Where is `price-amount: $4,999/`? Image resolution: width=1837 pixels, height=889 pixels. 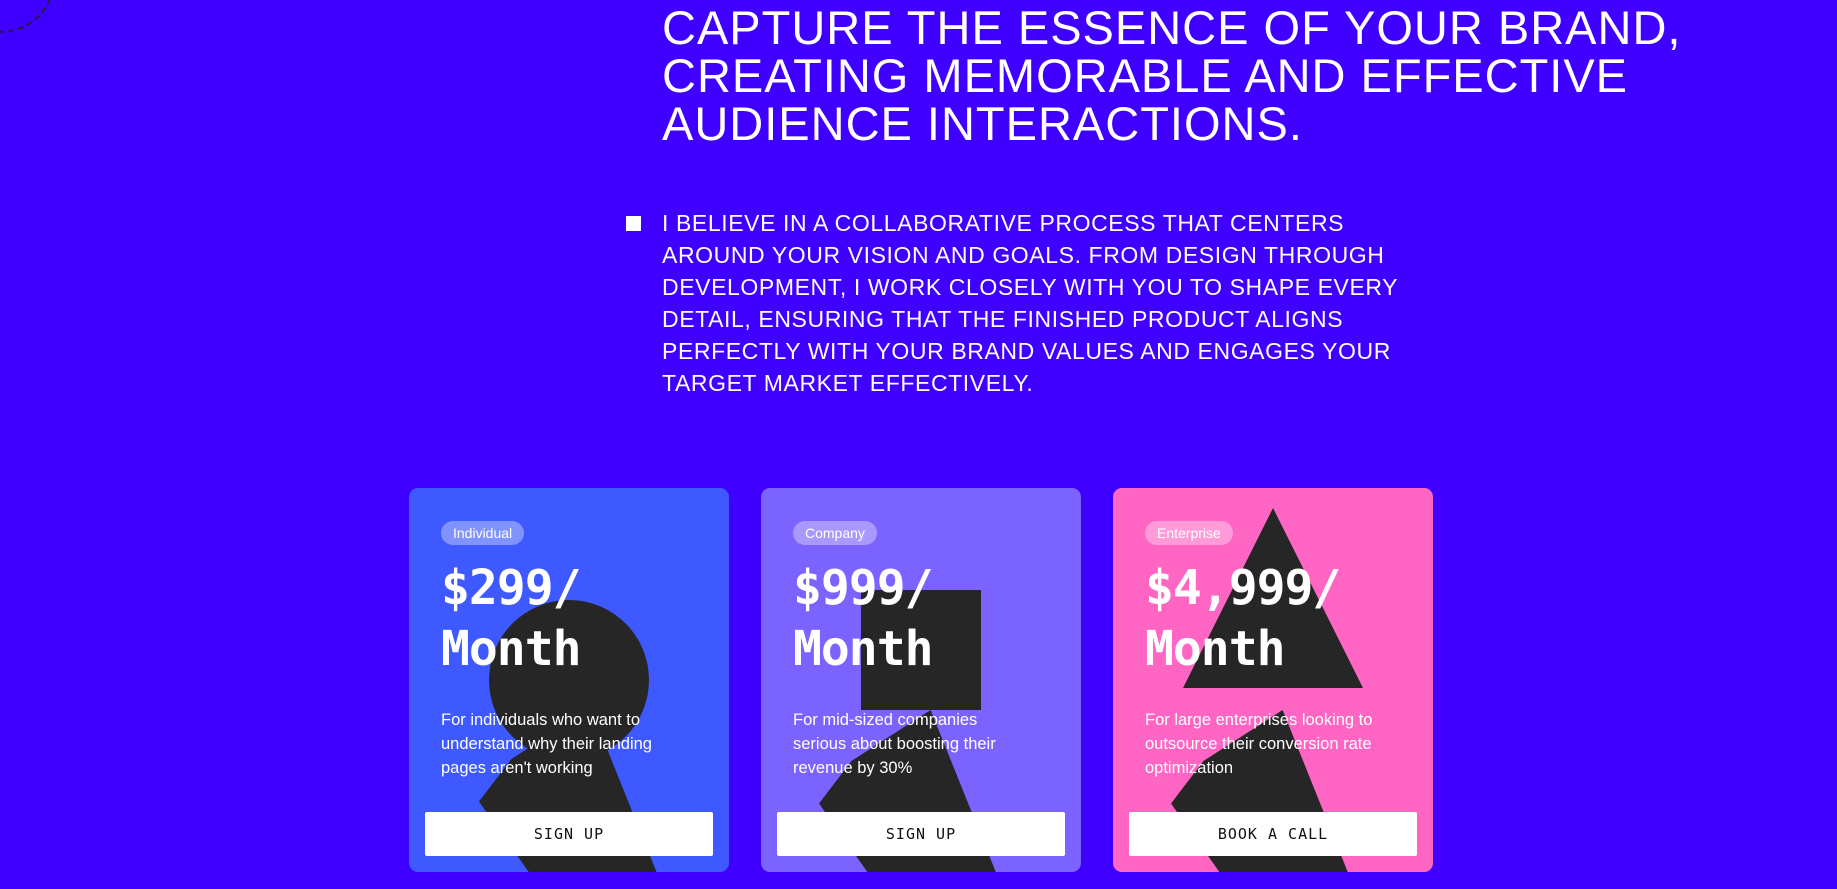
price-amount: $4,999/ is located at coordinates (1243, 588).